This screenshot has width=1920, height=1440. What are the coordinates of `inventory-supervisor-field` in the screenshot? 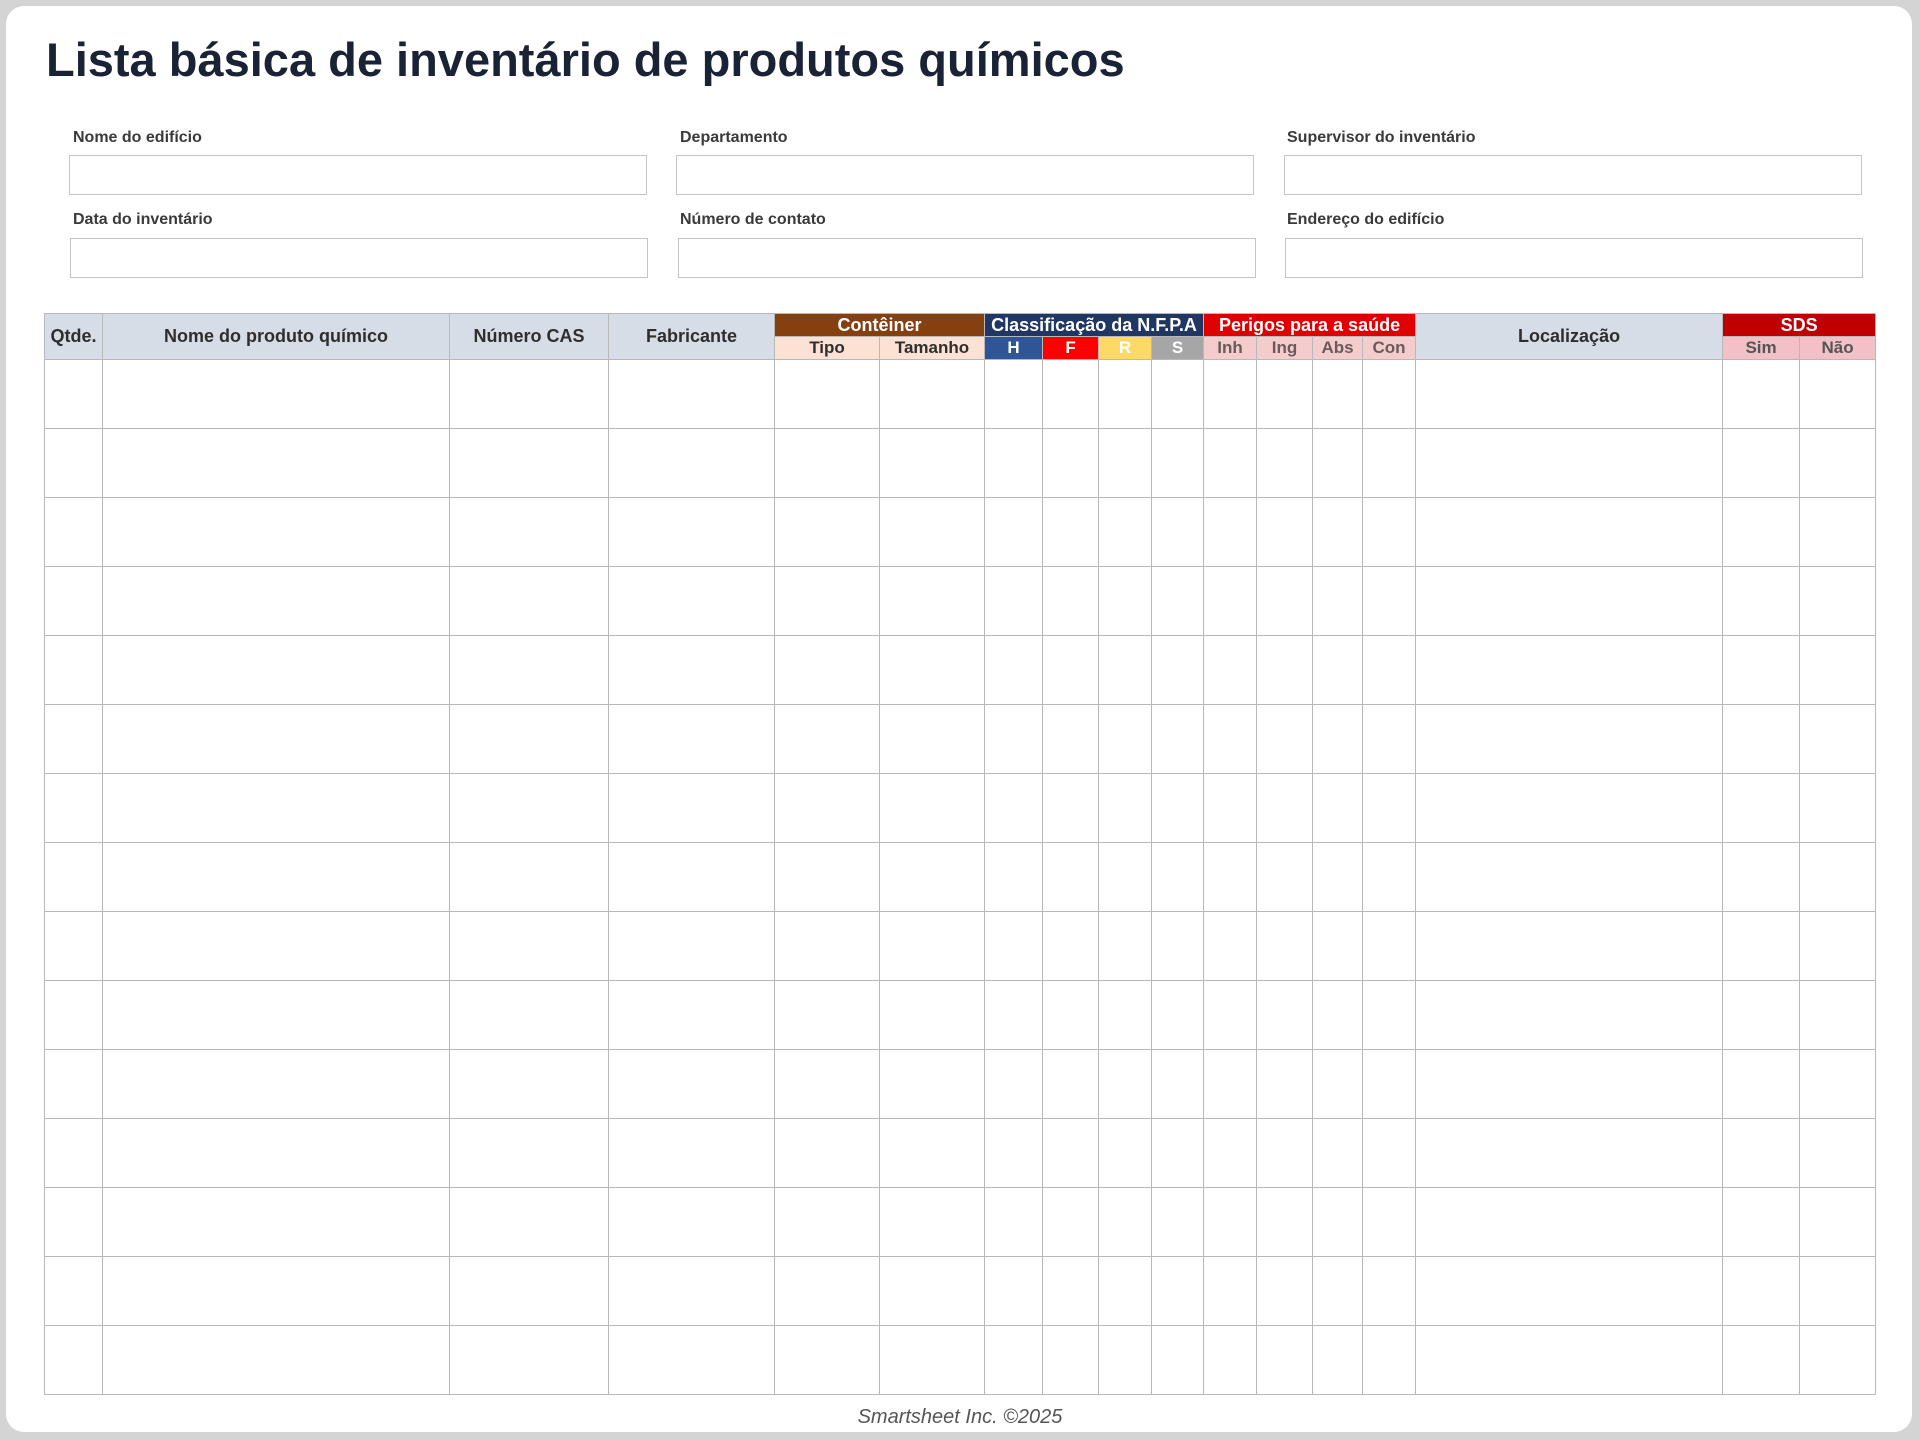 It's located at (1573, 175).